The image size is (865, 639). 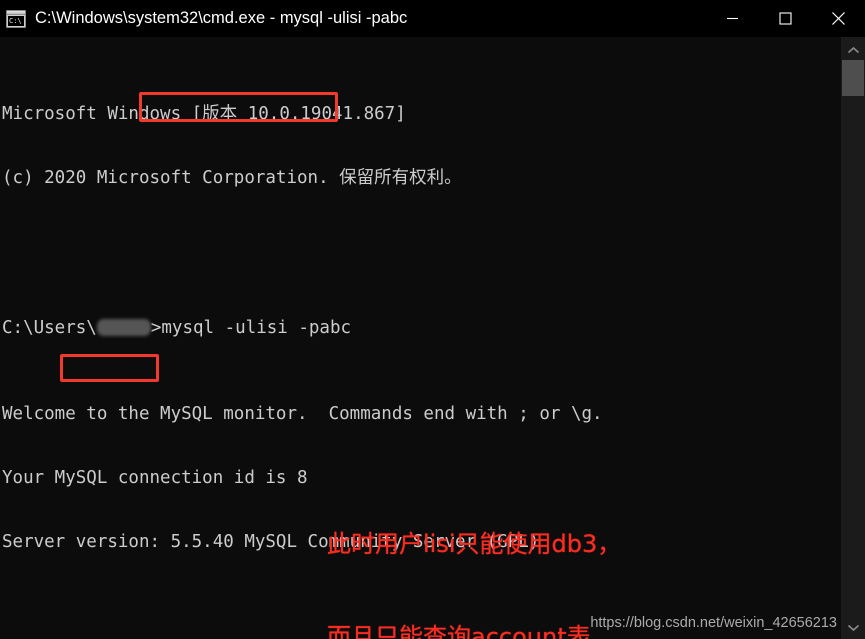 I want to click on maximize-icon, so click(x=785, y=18).